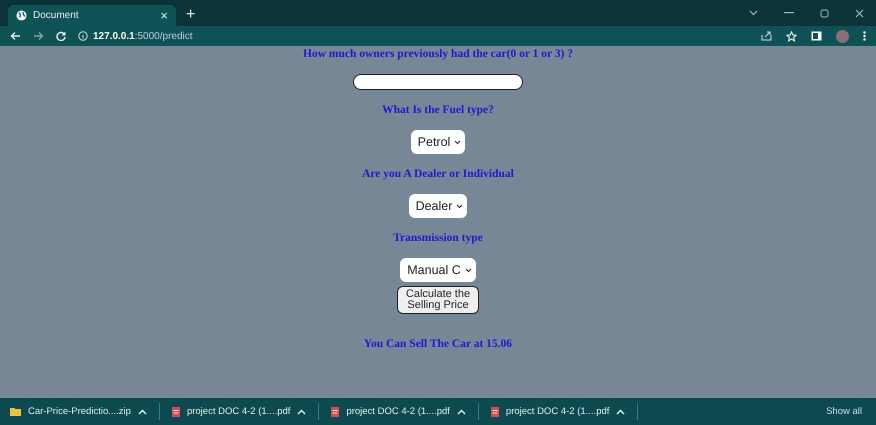 Image resolution: width=876 pixels, height=425 pixels. I want to click on question-label: Transmission type, so click(438, 238).